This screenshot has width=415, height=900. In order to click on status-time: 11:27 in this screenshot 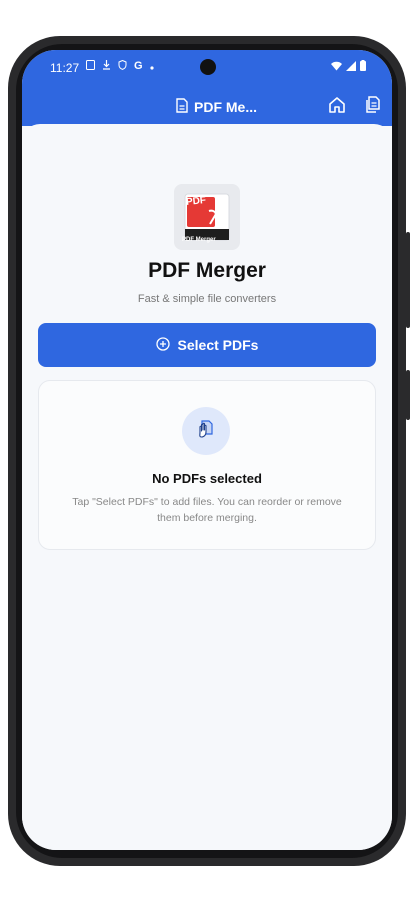, I will do `click(65, 68)`.